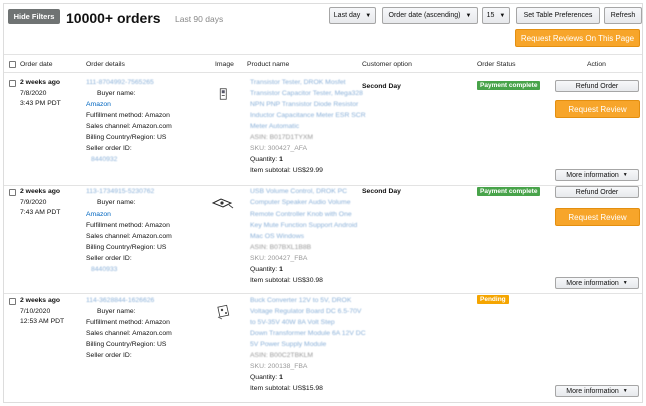 Image resolution: width=646 pixels, height=406 pixels. I want to click on product-name-line: Inductor Capacitance Meter ESR SCR, so click(308, 115).